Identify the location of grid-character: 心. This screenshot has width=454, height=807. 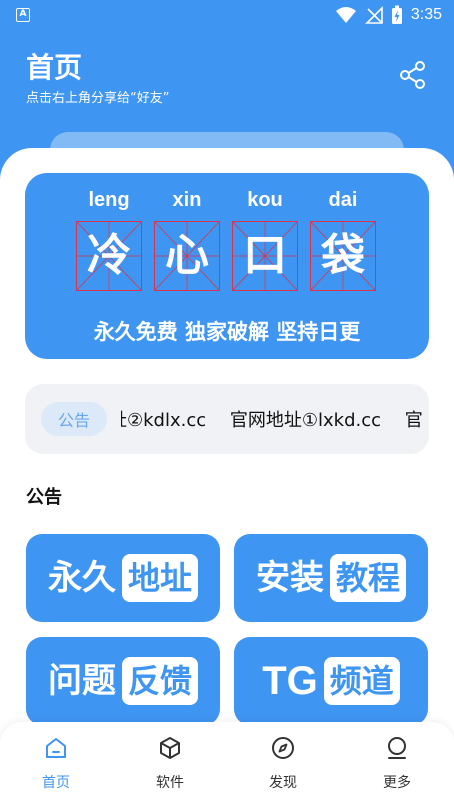
(187, 255).